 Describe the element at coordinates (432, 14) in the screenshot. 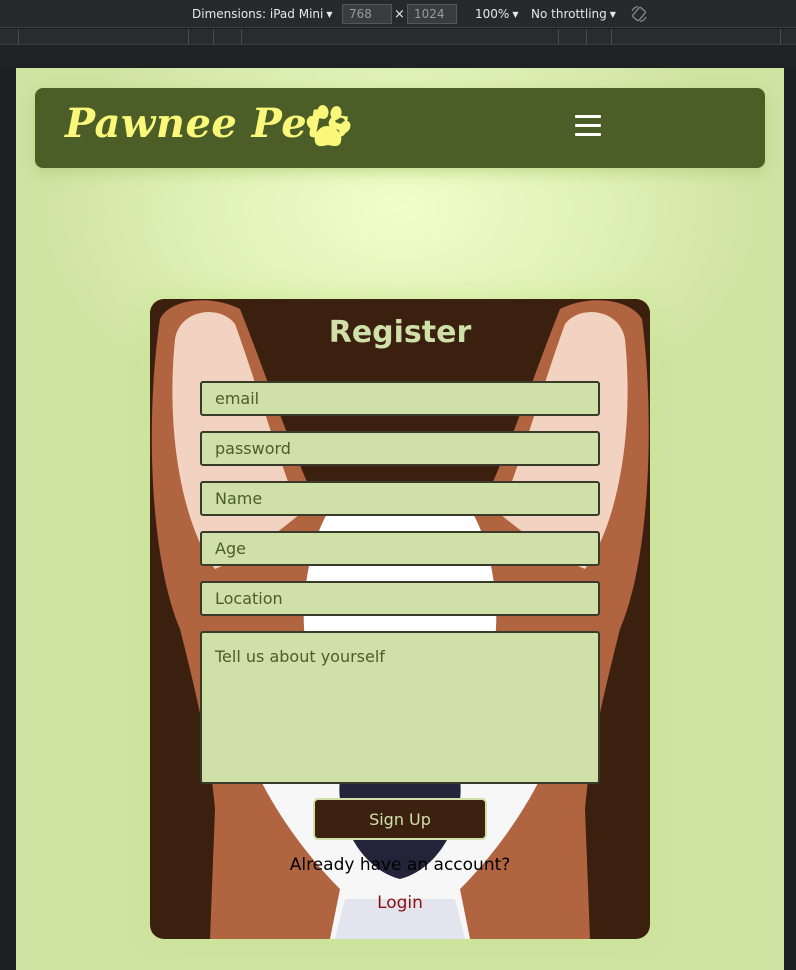

I see `height-input: 1024` at that location.